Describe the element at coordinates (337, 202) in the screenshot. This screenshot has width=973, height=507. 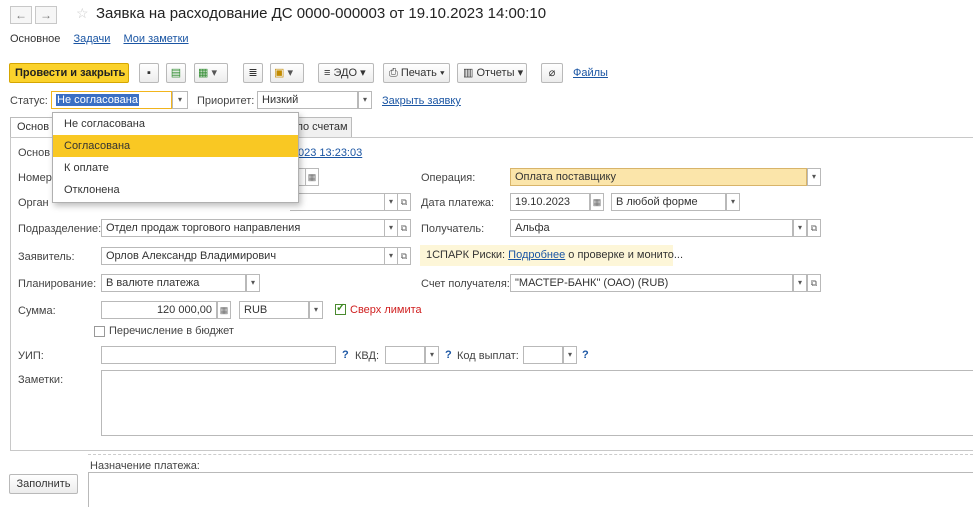
I see `organization-field` at that location.